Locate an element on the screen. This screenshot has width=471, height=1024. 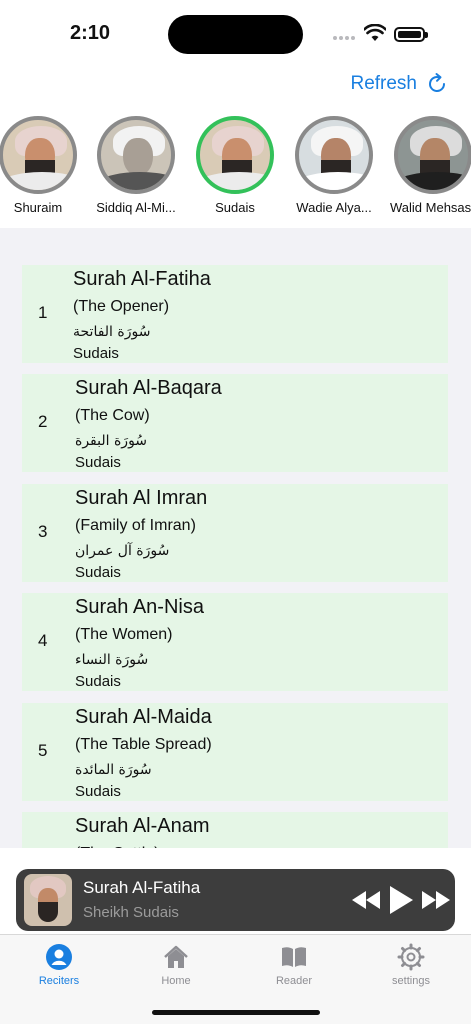
play-button is located at coordinates (401, 900).